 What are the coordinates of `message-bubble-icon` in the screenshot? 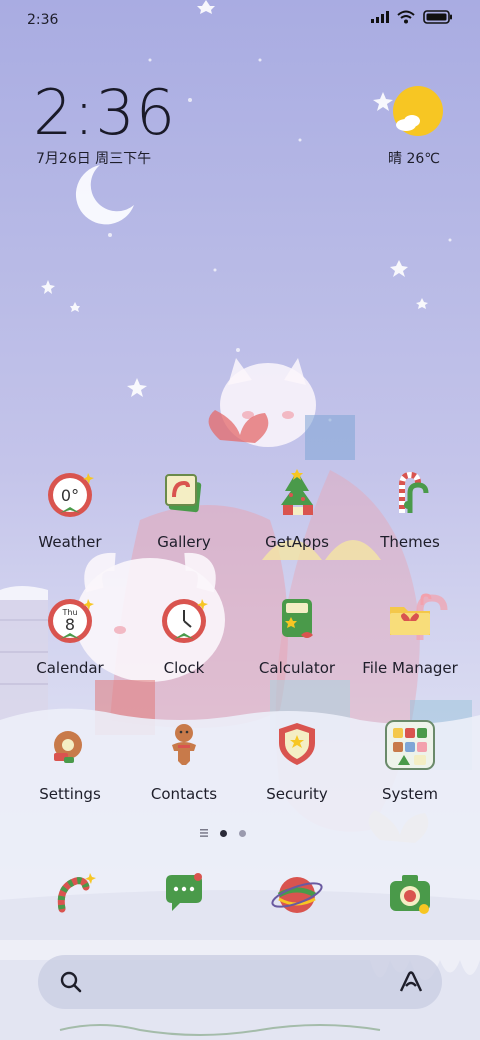 It's located at (184, 892).